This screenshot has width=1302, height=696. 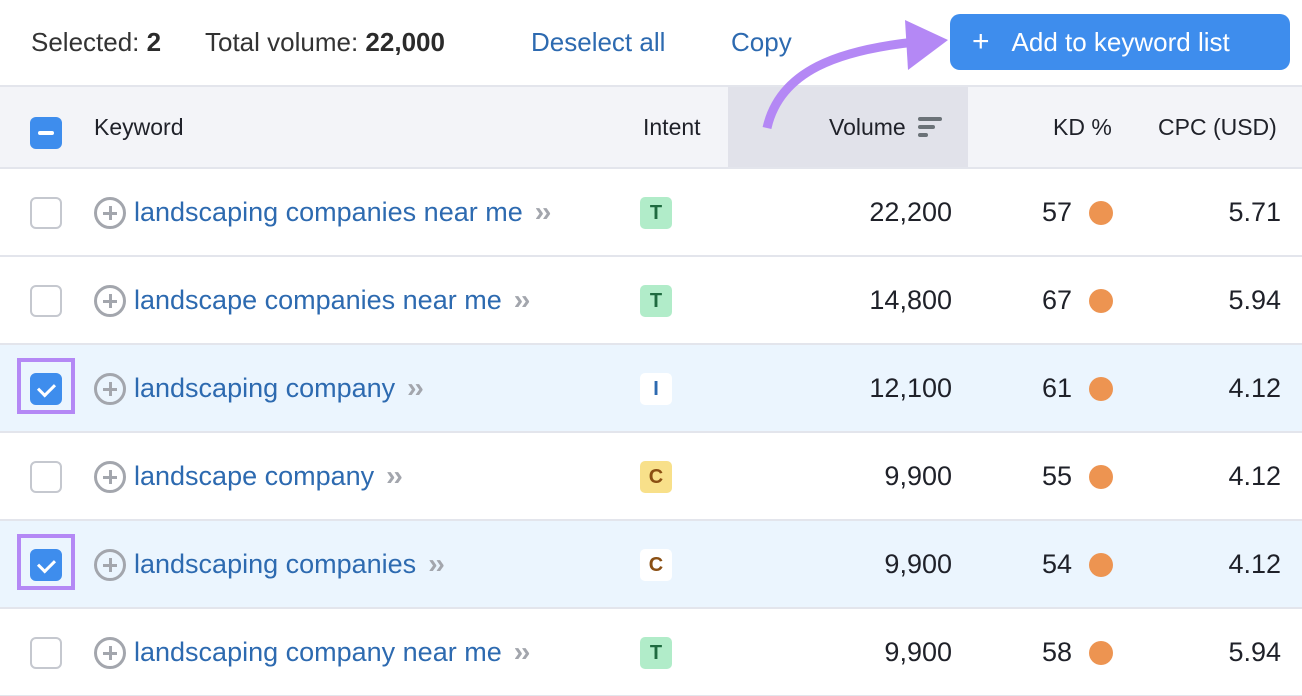 I want to click on kd-value: 57, so click(x=1056, y=212).